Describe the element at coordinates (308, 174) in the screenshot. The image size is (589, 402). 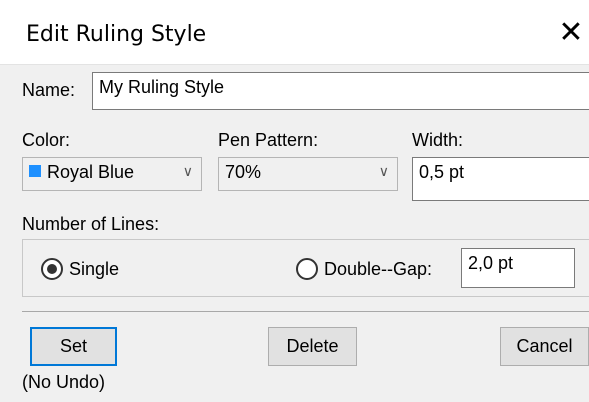
I see `pen-pattern-dropdown: 70% ∨` at that location.